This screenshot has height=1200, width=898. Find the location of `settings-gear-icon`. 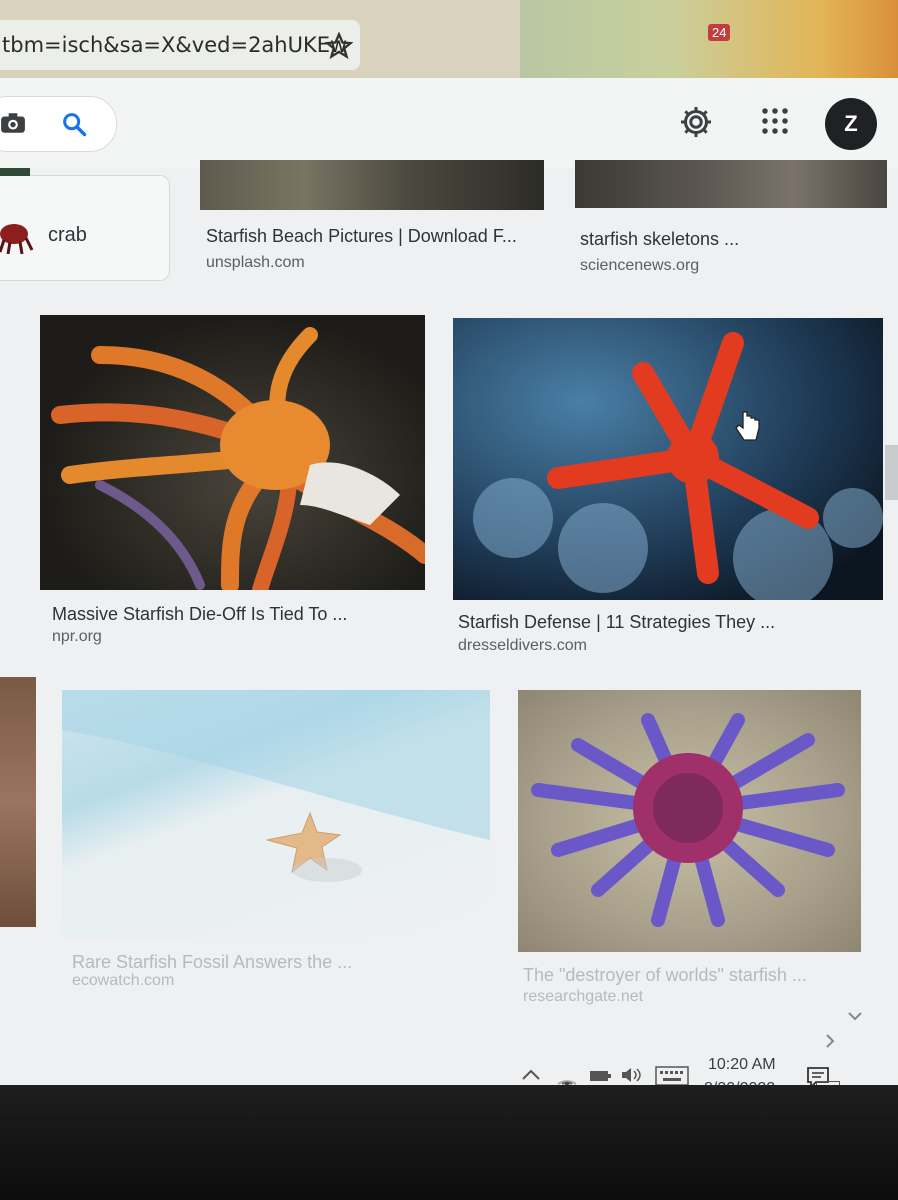

settings-gear-icon is located at coordinates (696, 122).